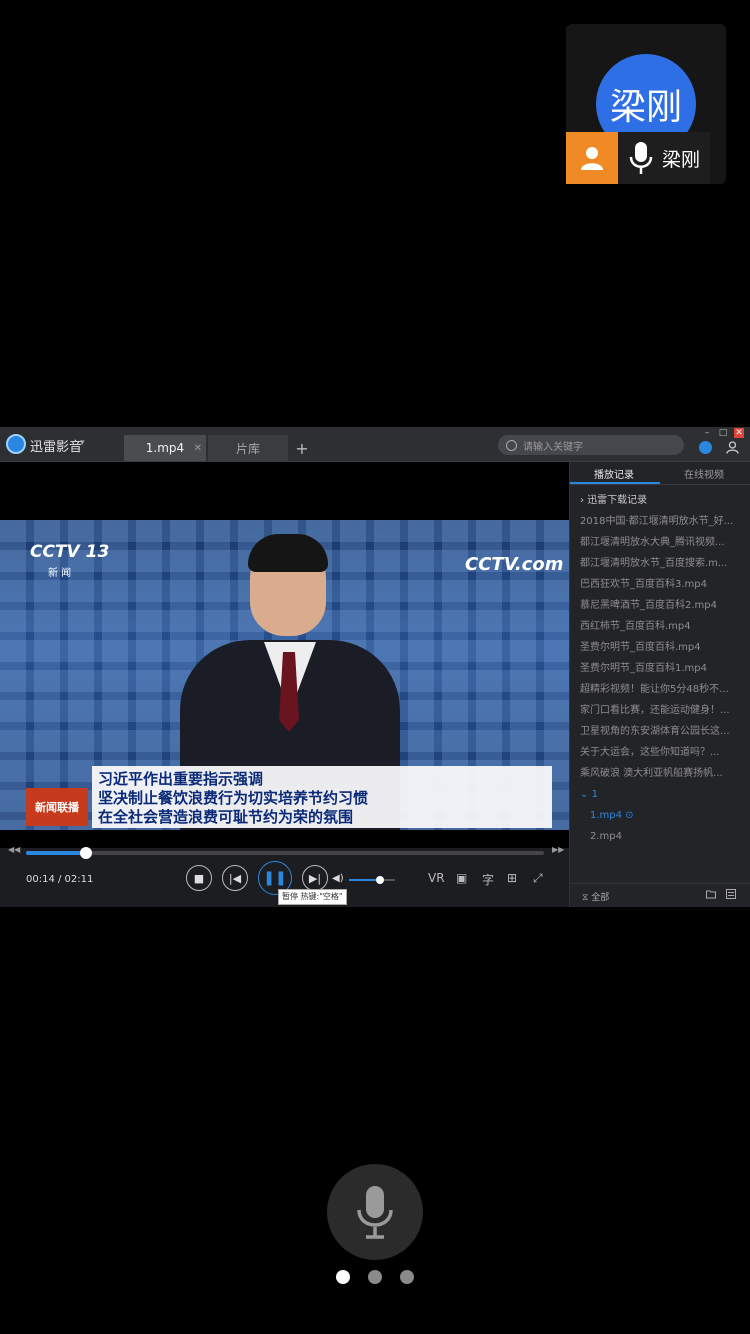 The image size is (750, 1334). Describe the element at coordinates (660, 605) in the screenshot. I see `playlist-item: 慕尼黑啤酒节_百度百科2.mp4` at that location.